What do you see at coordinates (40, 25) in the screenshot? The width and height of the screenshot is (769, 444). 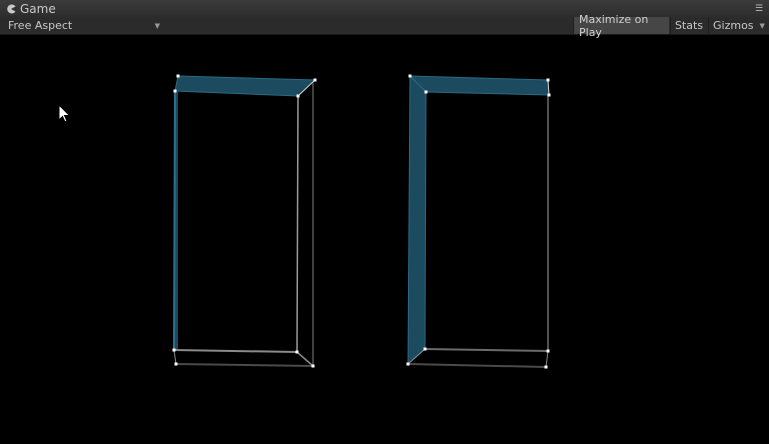 I see `aspect-label: Free Aspect` at bounding box center [40, 25].